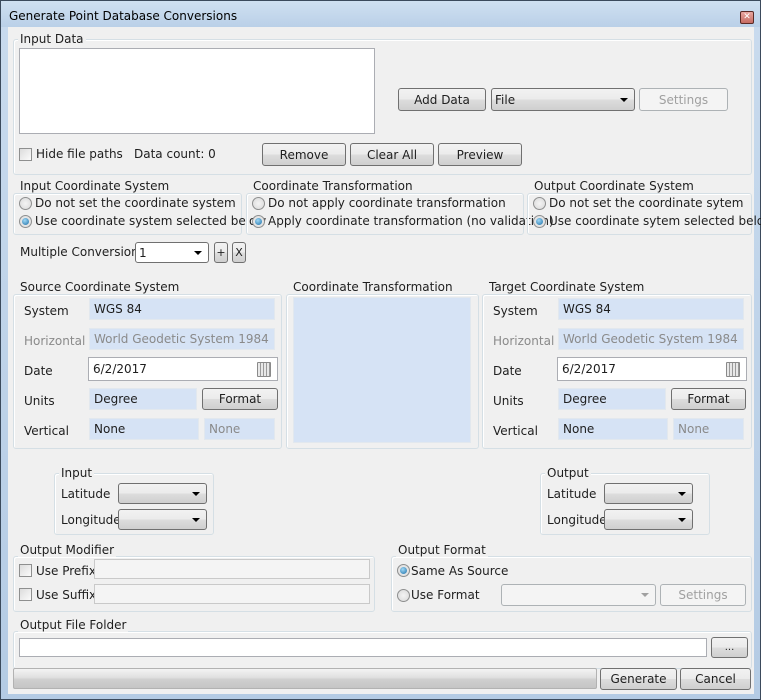 The width and height of the screenshot is (761, 700). Describe the element at coordinates (507, 371) in the screenshot. I see `target-date-label: Date` at that location.